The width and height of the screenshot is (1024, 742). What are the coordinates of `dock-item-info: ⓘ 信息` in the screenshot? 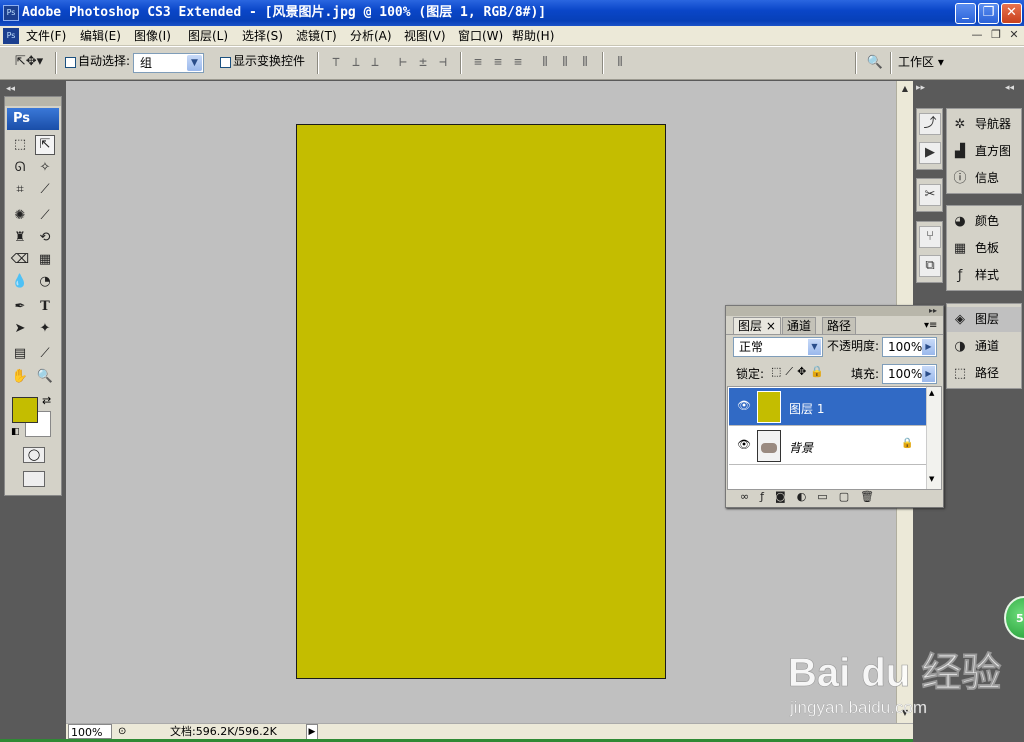 It's located at (973, 178).